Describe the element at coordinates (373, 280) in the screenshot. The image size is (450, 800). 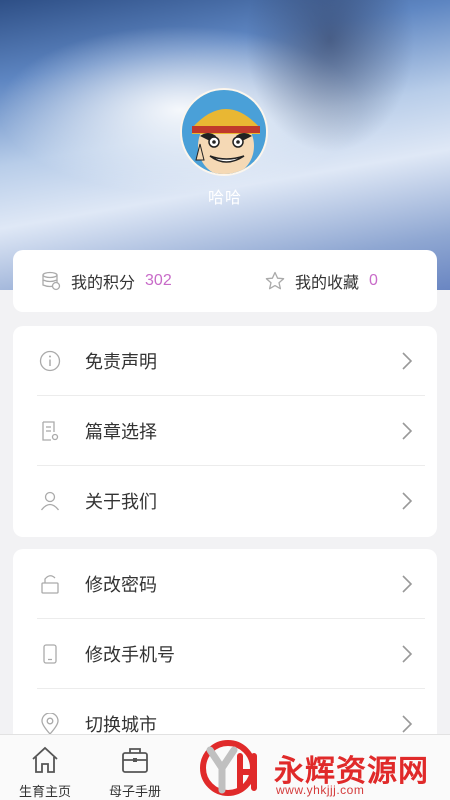
I see `favorites-value: 0` at that location.